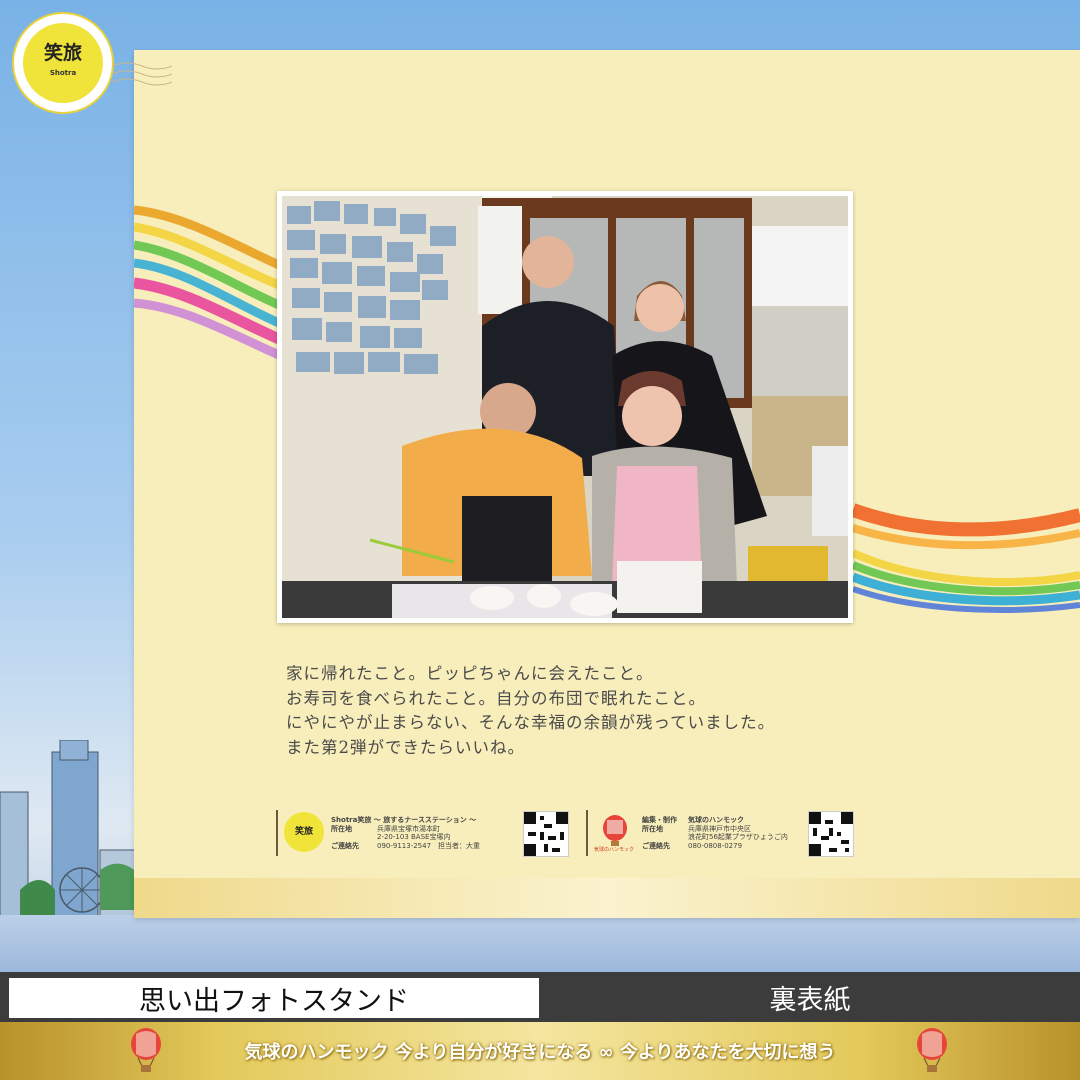 Image resolution: width=1080 pixels, height=1080 pixels. Describe the element at coordinates (414, 837) in the screenshot. I see `location-line-2: 2-20-103 BASE宝塚内` at that location.